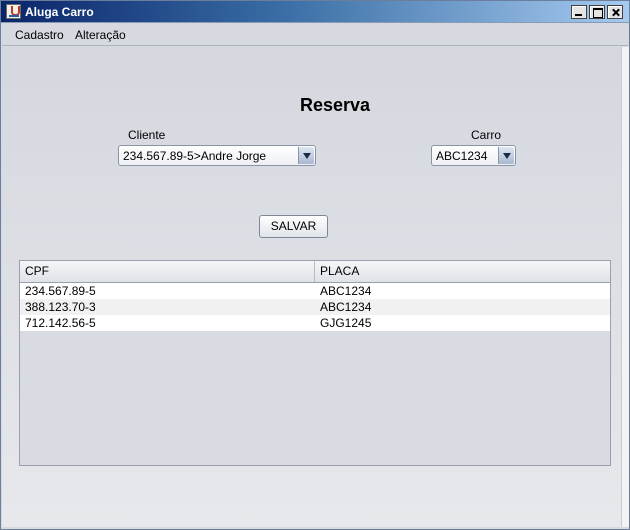 Image resolution: width=630 pixels, height=530 pixels. What do you see at coordinates (315, 323) in the screenshot?
I see `table-row: 712.142.56-5 GJG1245` at bounding box center [315, 323].